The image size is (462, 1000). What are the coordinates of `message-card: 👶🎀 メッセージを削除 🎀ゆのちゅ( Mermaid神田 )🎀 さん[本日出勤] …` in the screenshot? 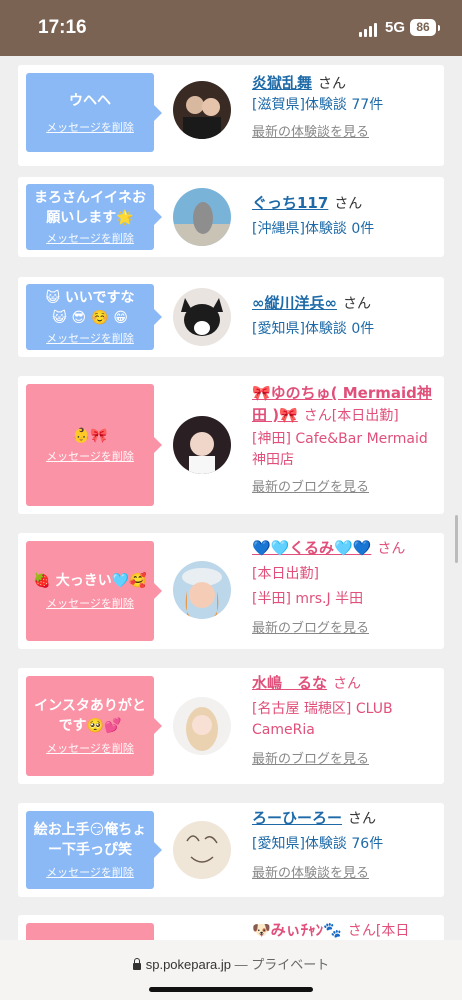 It's located at (231, 445).